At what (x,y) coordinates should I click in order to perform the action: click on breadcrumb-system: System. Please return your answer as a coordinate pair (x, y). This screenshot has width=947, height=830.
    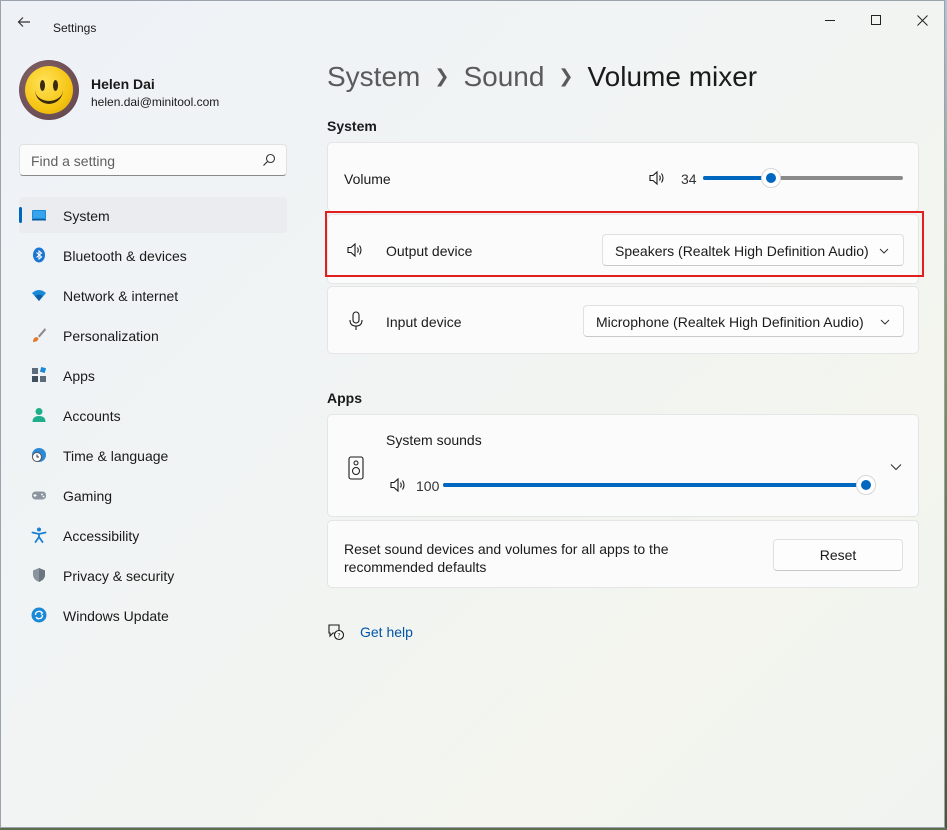
    Looking at the image, I should click on (373, 76).